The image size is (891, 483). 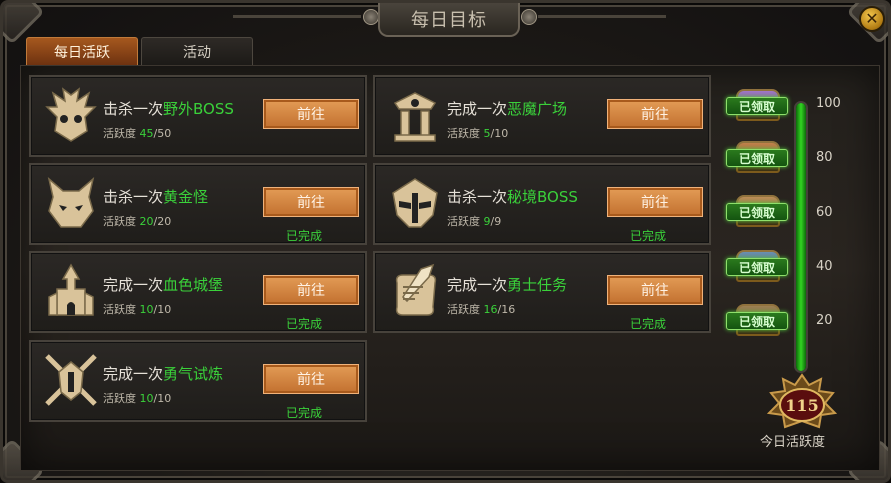 What do you see at coordinates (828, 103) in the screenshot?
I see `threshold-label: 100` at bounding box center [828, 103].